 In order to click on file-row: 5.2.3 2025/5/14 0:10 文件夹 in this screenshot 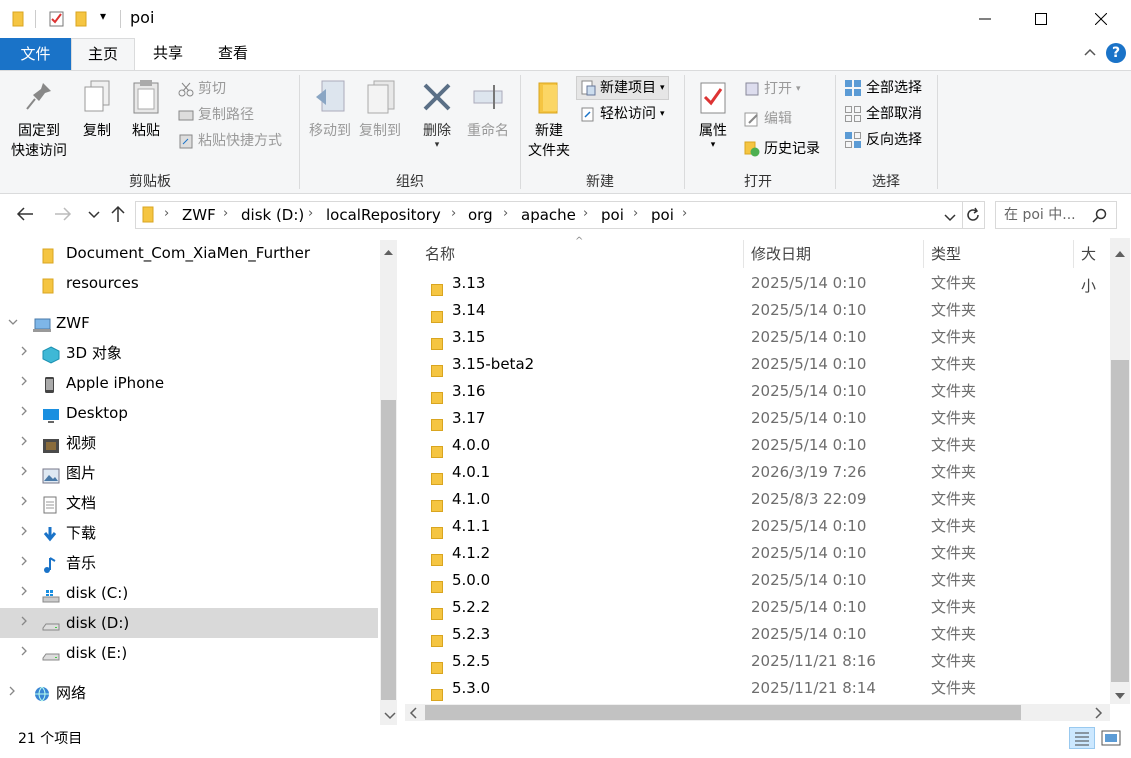, I will do `click(757, 634)`.